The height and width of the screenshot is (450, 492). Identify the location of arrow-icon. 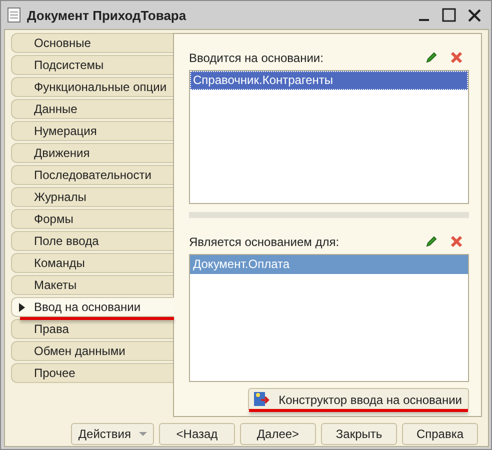
(22, 307).